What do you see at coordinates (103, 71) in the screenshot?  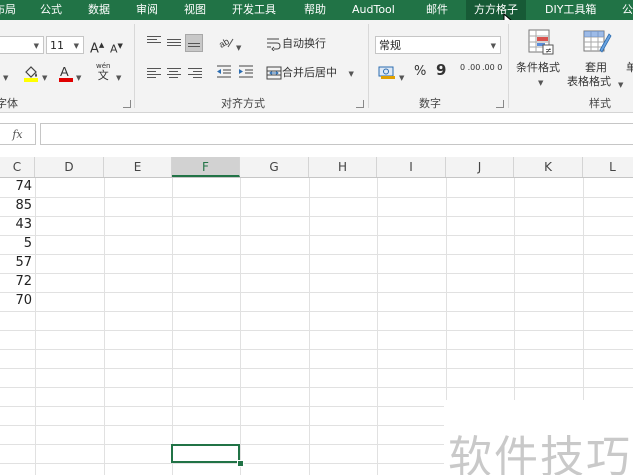 I see `phonetic-guide-button: wén 文` at bounding box center [103, 71].